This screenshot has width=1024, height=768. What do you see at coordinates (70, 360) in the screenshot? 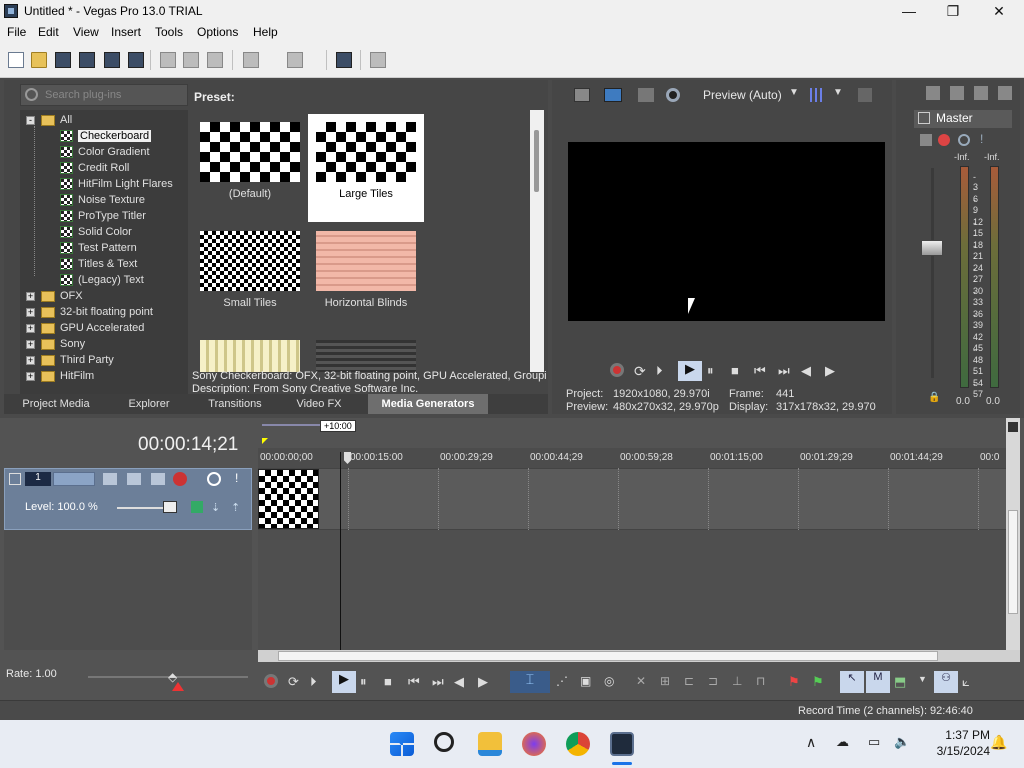
I see `tree-folder-third-party: + Third Party` at bounding box center [70, 360].